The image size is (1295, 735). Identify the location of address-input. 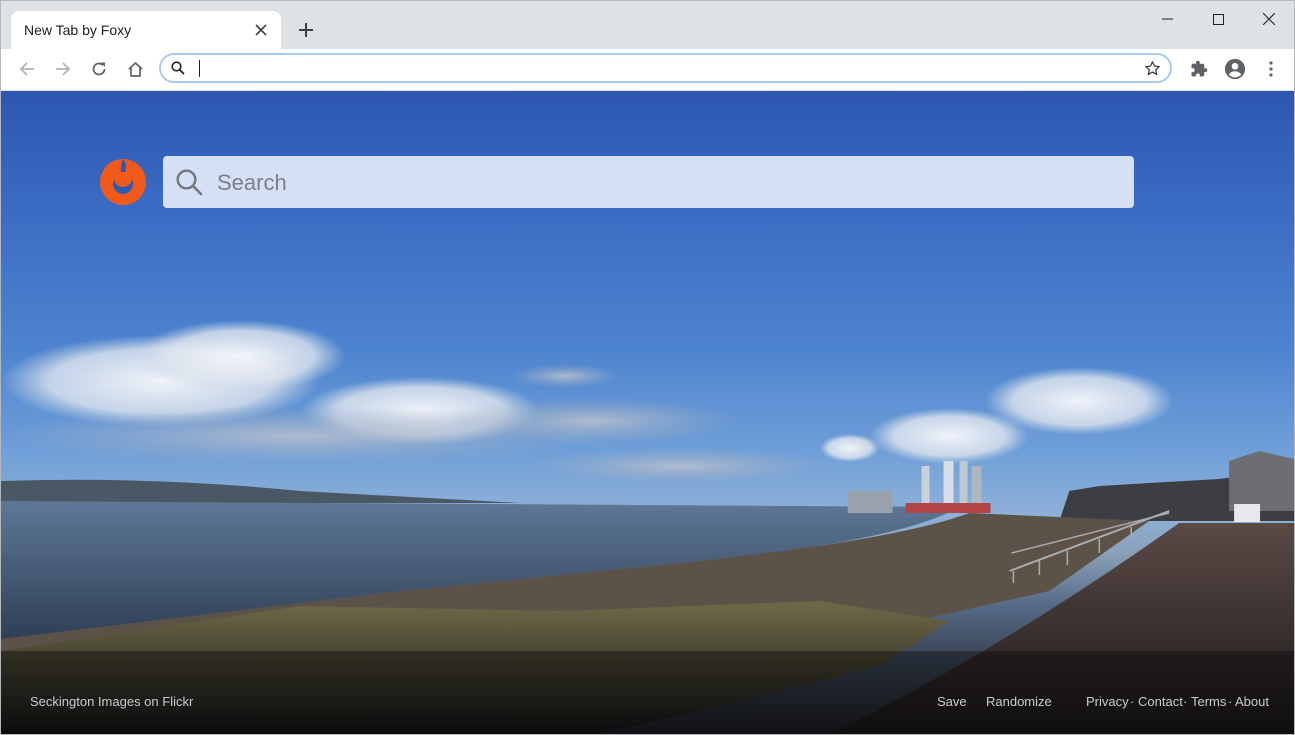
(664, 69).